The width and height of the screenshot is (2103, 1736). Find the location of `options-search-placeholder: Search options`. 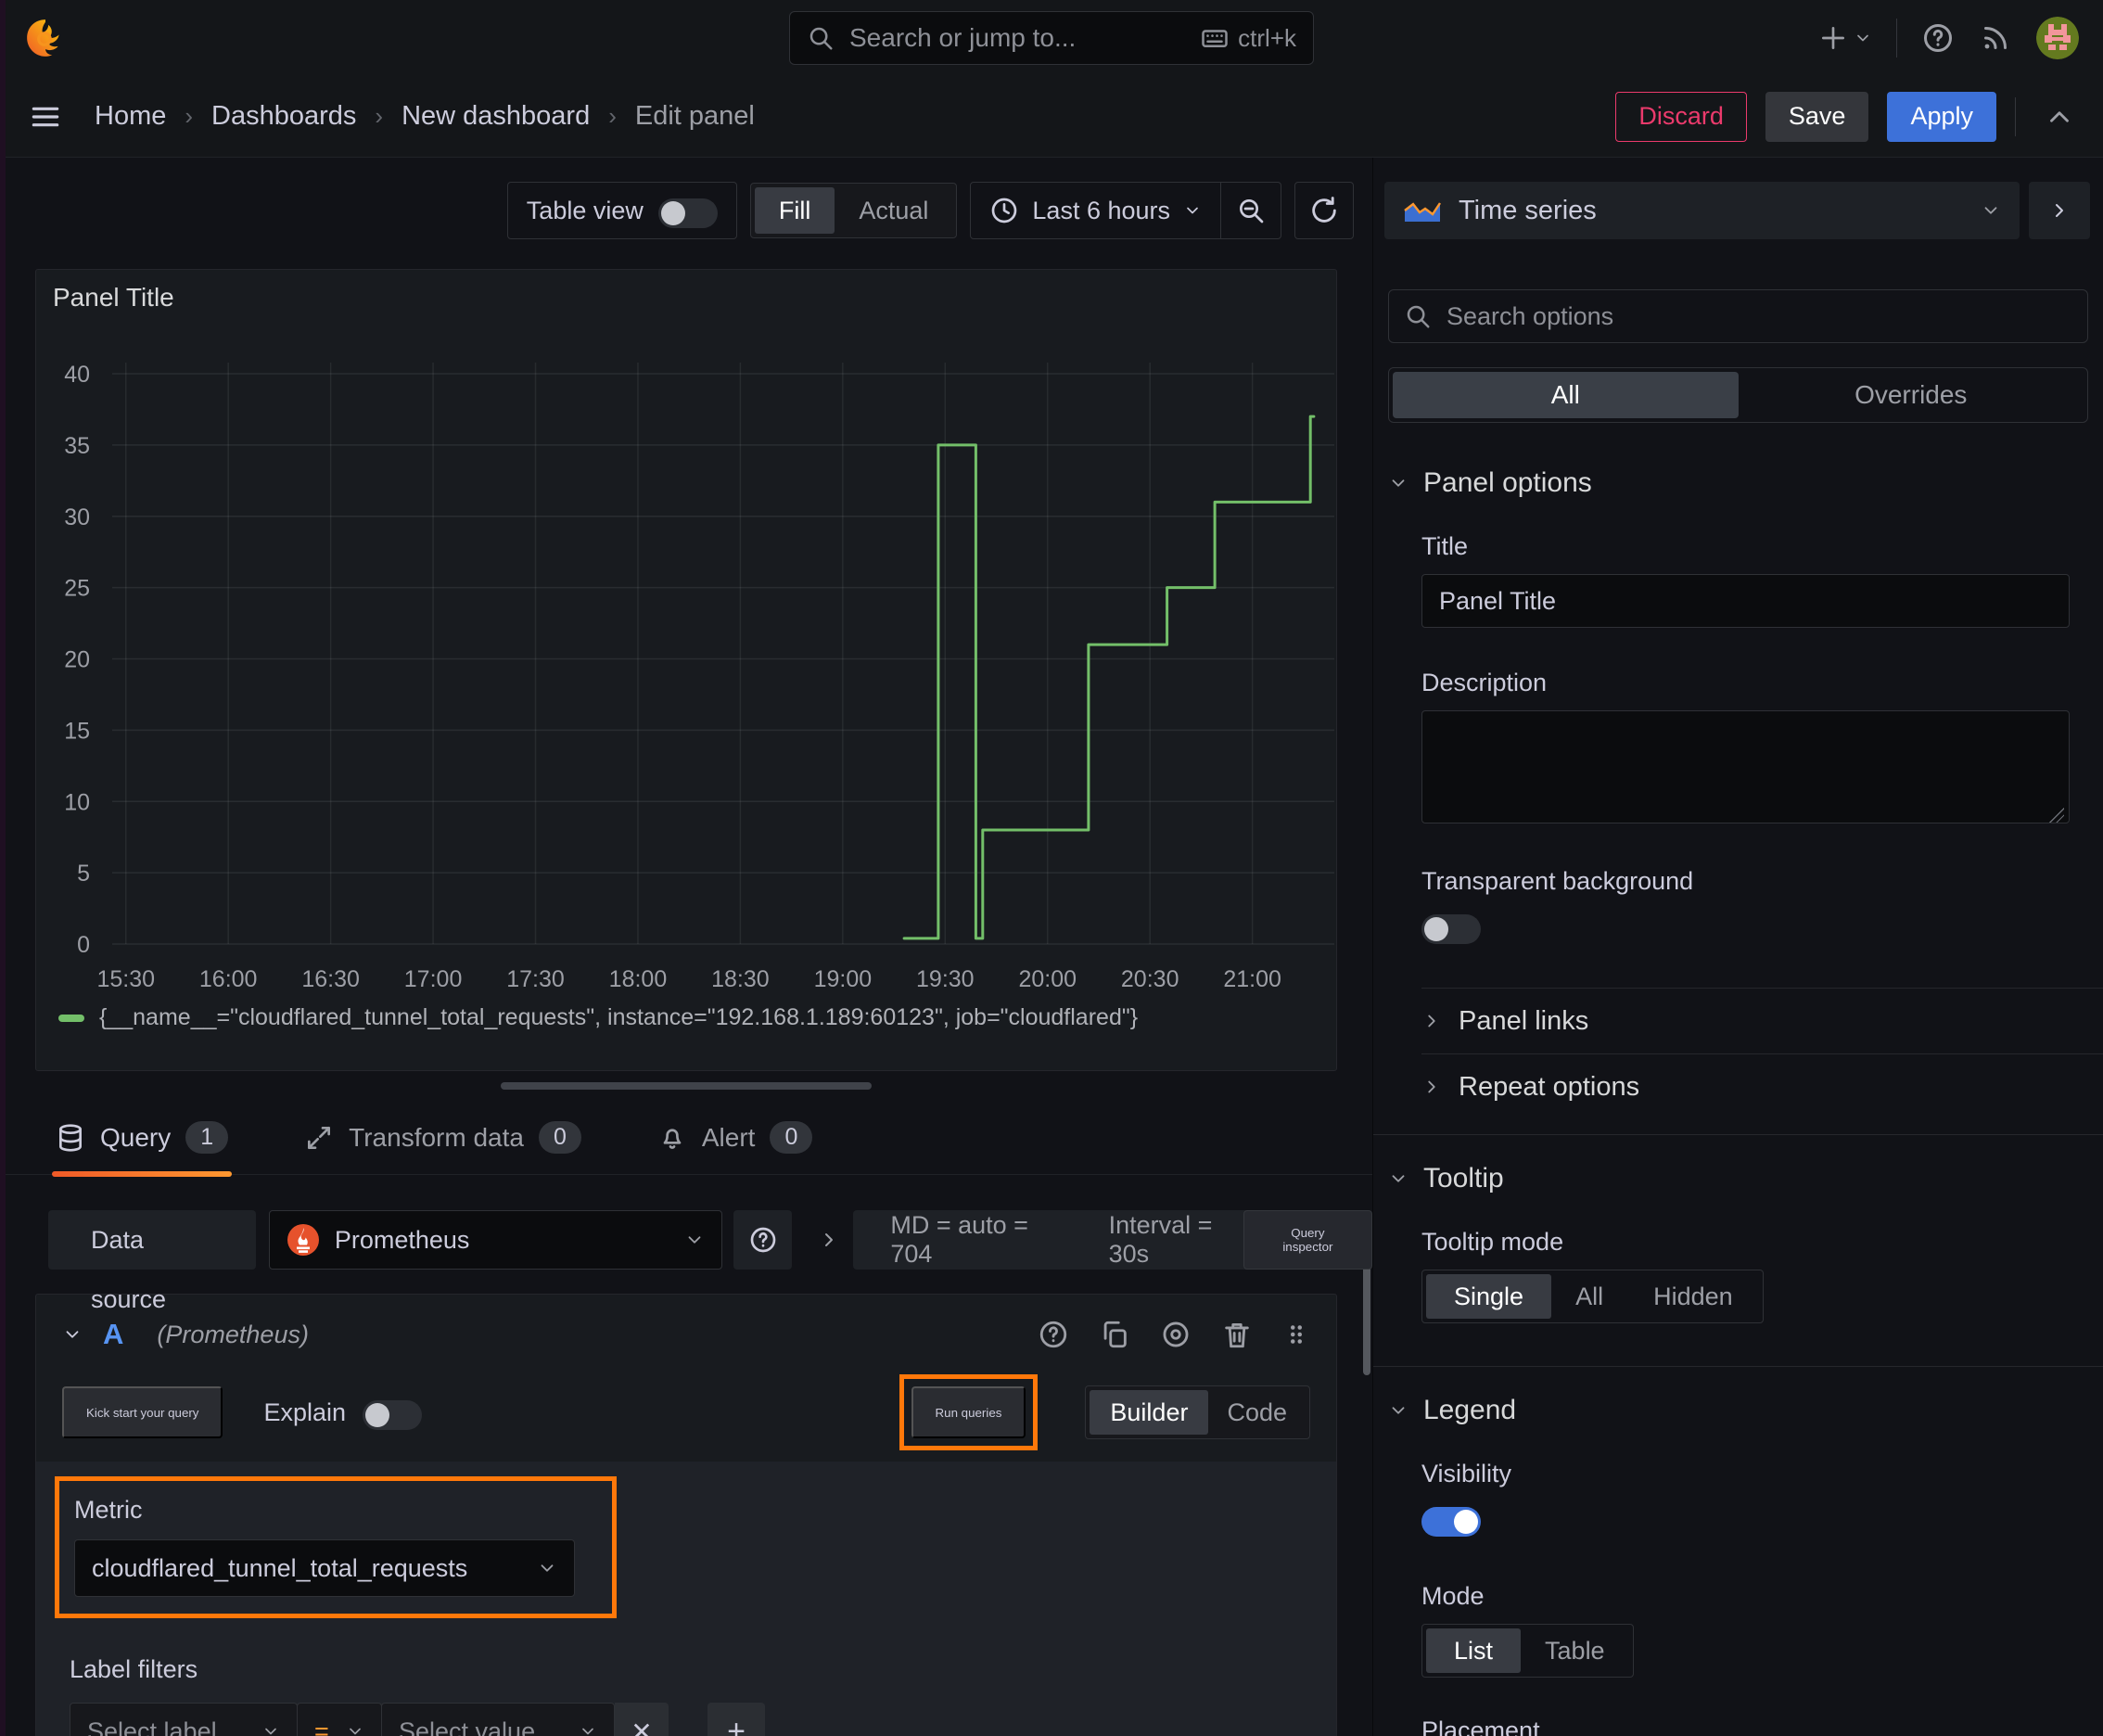

options-search-placeholder: Search options is located at coordinates (1530, 316).